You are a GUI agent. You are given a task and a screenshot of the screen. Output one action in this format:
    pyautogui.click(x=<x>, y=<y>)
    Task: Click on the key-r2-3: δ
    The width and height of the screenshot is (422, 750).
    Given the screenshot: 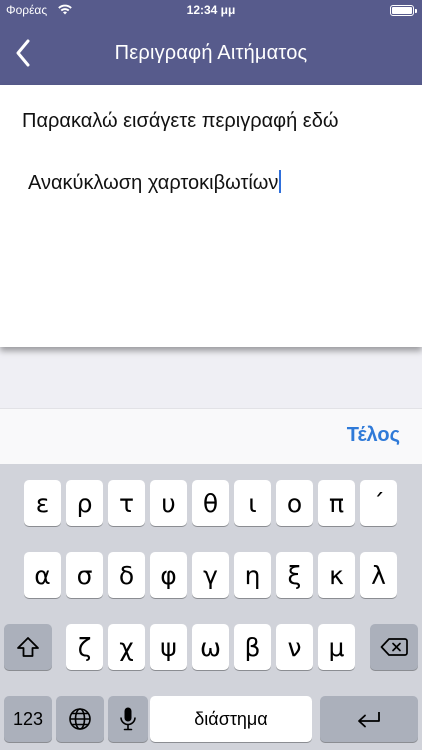 What is the action you would take?
    pyautogui.click(x=126, y=575)
    